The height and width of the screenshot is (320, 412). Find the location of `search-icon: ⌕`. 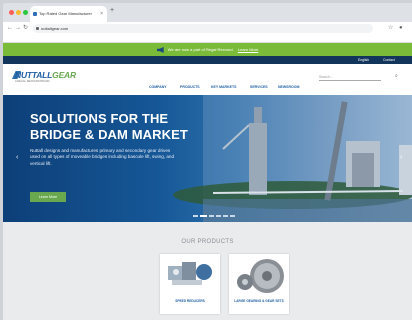

search-icon: ⌕ is located at coordinates (396, 76).